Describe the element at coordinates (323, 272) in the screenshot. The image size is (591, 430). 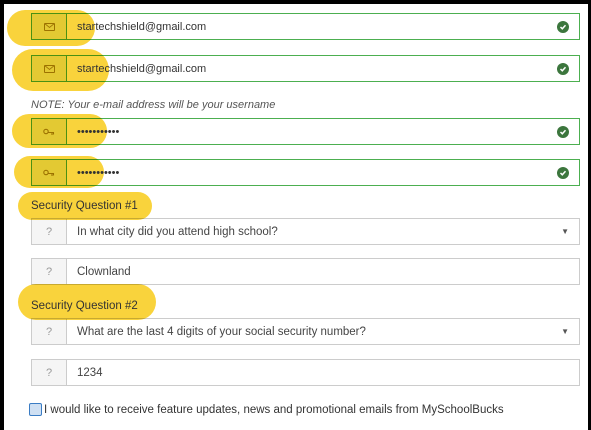
I see `security-answer-1-value: Clownland` at that location.